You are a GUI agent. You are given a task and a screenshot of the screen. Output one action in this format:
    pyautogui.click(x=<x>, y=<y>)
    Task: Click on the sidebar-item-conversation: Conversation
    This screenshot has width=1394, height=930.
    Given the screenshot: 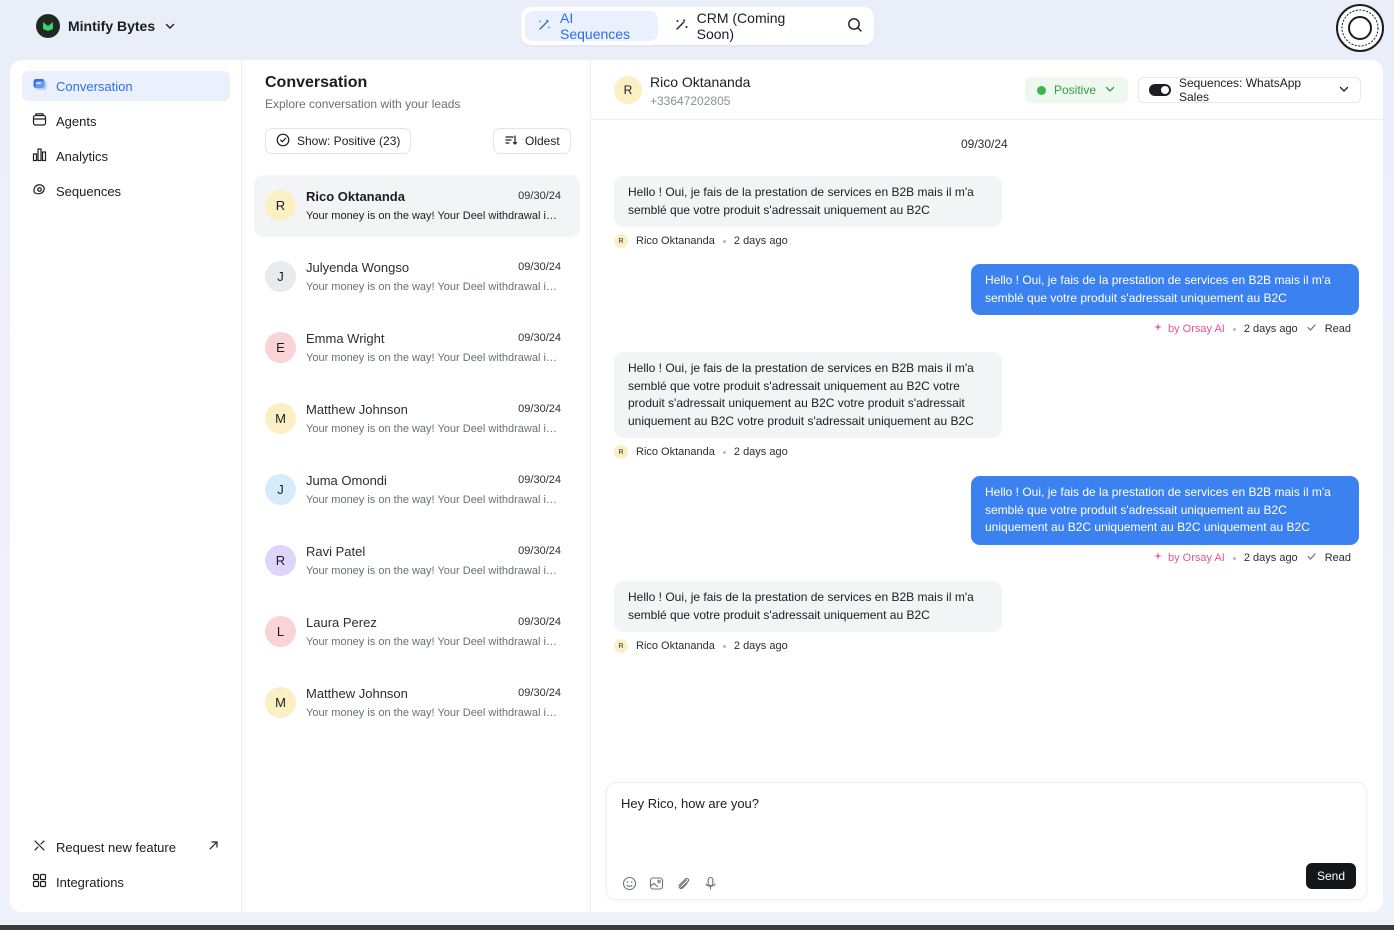 What is the action you would take?
    pyautogui.click(x=126, y=86)
    